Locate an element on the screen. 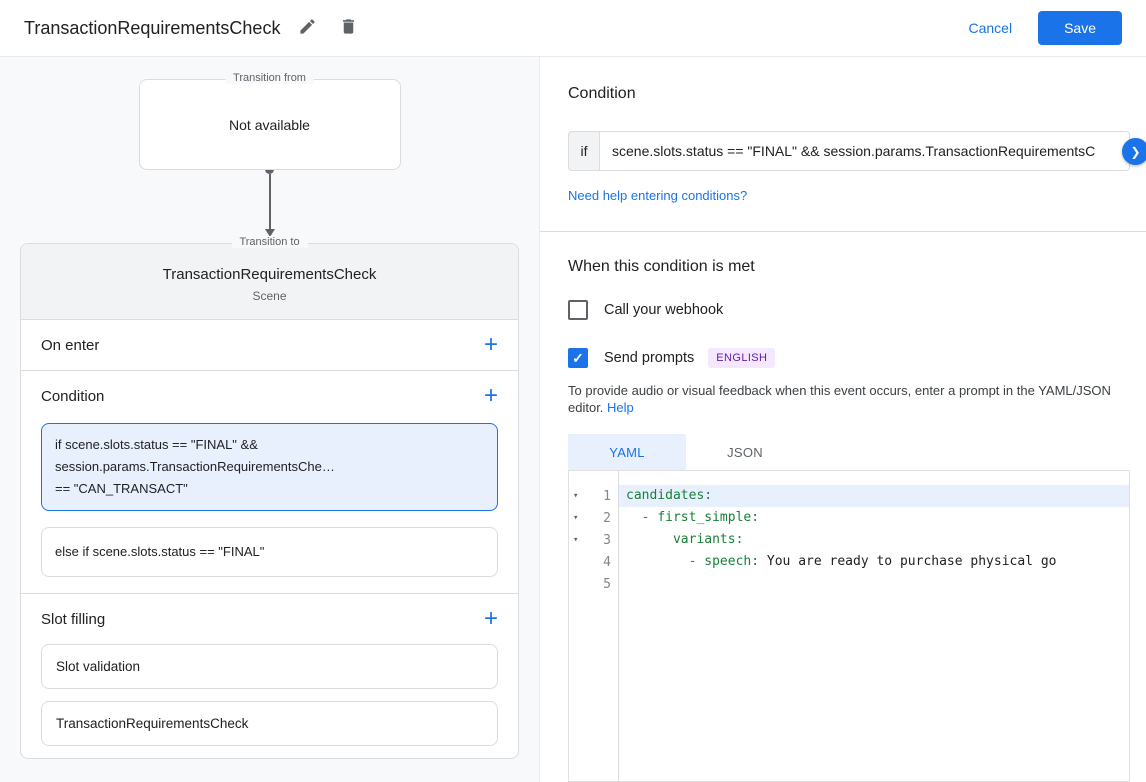  code-line is located at coordinates (874, 584).